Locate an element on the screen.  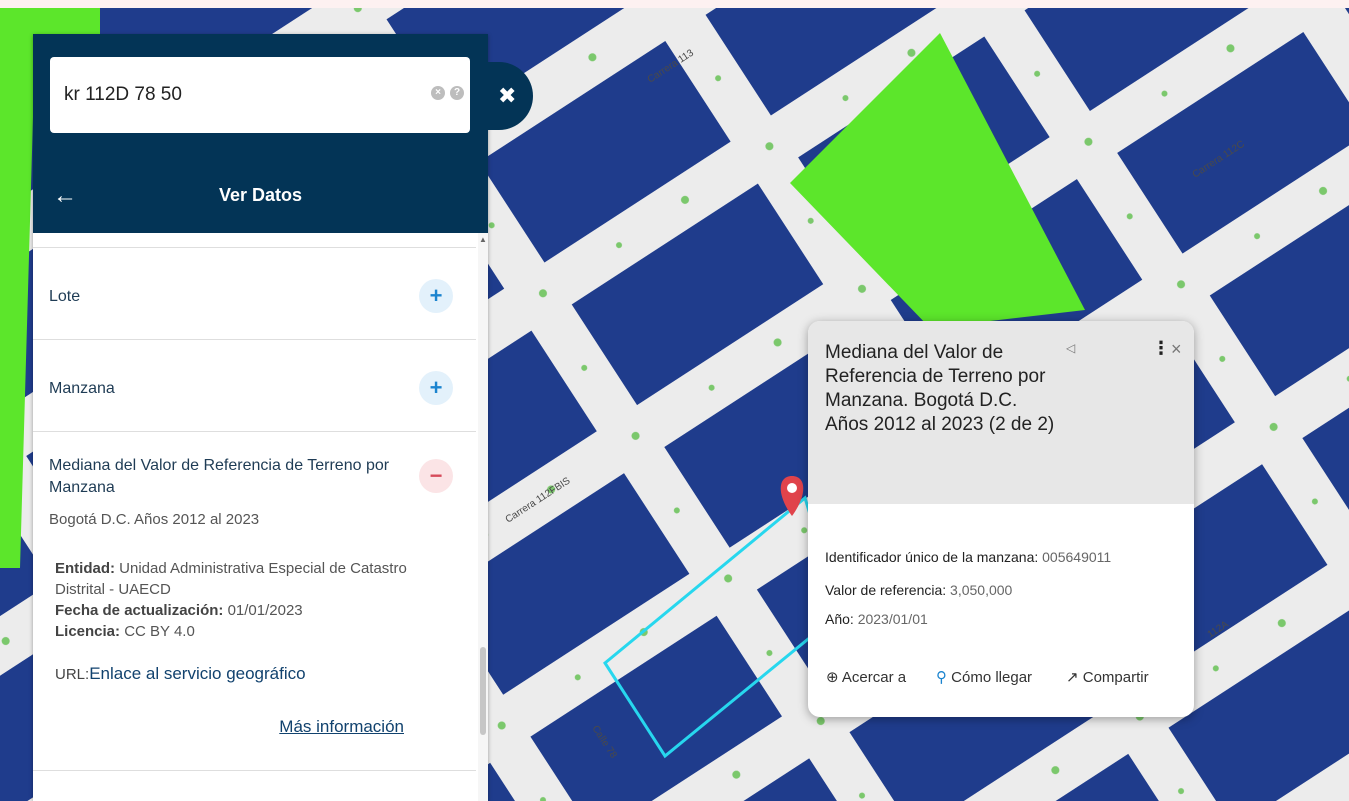
field-value: 3,050,000 is located at coordinates (981, 590).